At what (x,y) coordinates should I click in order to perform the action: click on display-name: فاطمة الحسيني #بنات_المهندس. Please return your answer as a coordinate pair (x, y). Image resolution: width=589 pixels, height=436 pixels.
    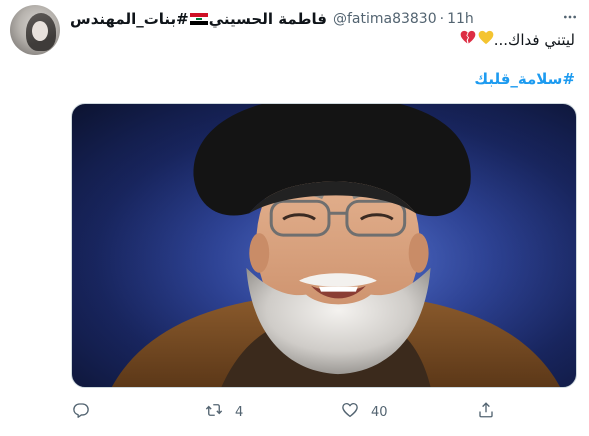
    Looking at the image, I should click on (198, 19).